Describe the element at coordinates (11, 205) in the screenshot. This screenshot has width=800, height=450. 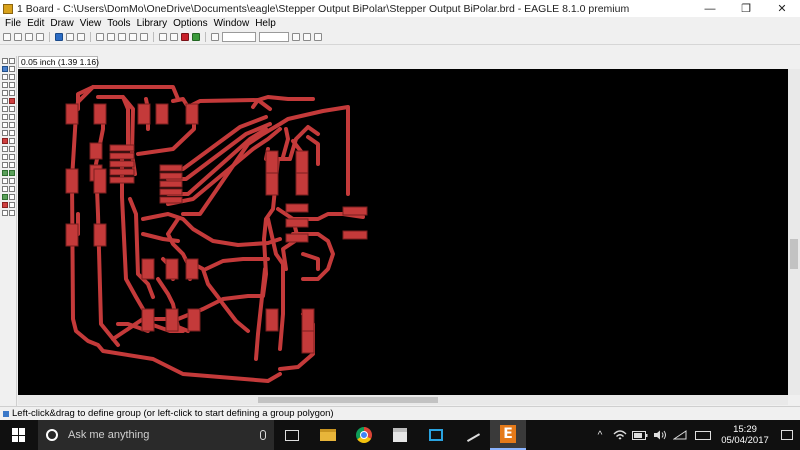
I see `errors-icon` at that location.